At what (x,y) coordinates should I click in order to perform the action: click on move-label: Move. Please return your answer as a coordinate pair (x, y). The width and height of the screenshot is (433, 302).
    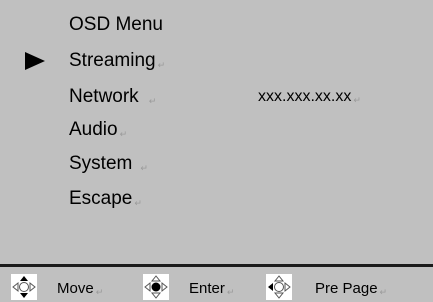
    Looking at the image, I should click on (75, 288).